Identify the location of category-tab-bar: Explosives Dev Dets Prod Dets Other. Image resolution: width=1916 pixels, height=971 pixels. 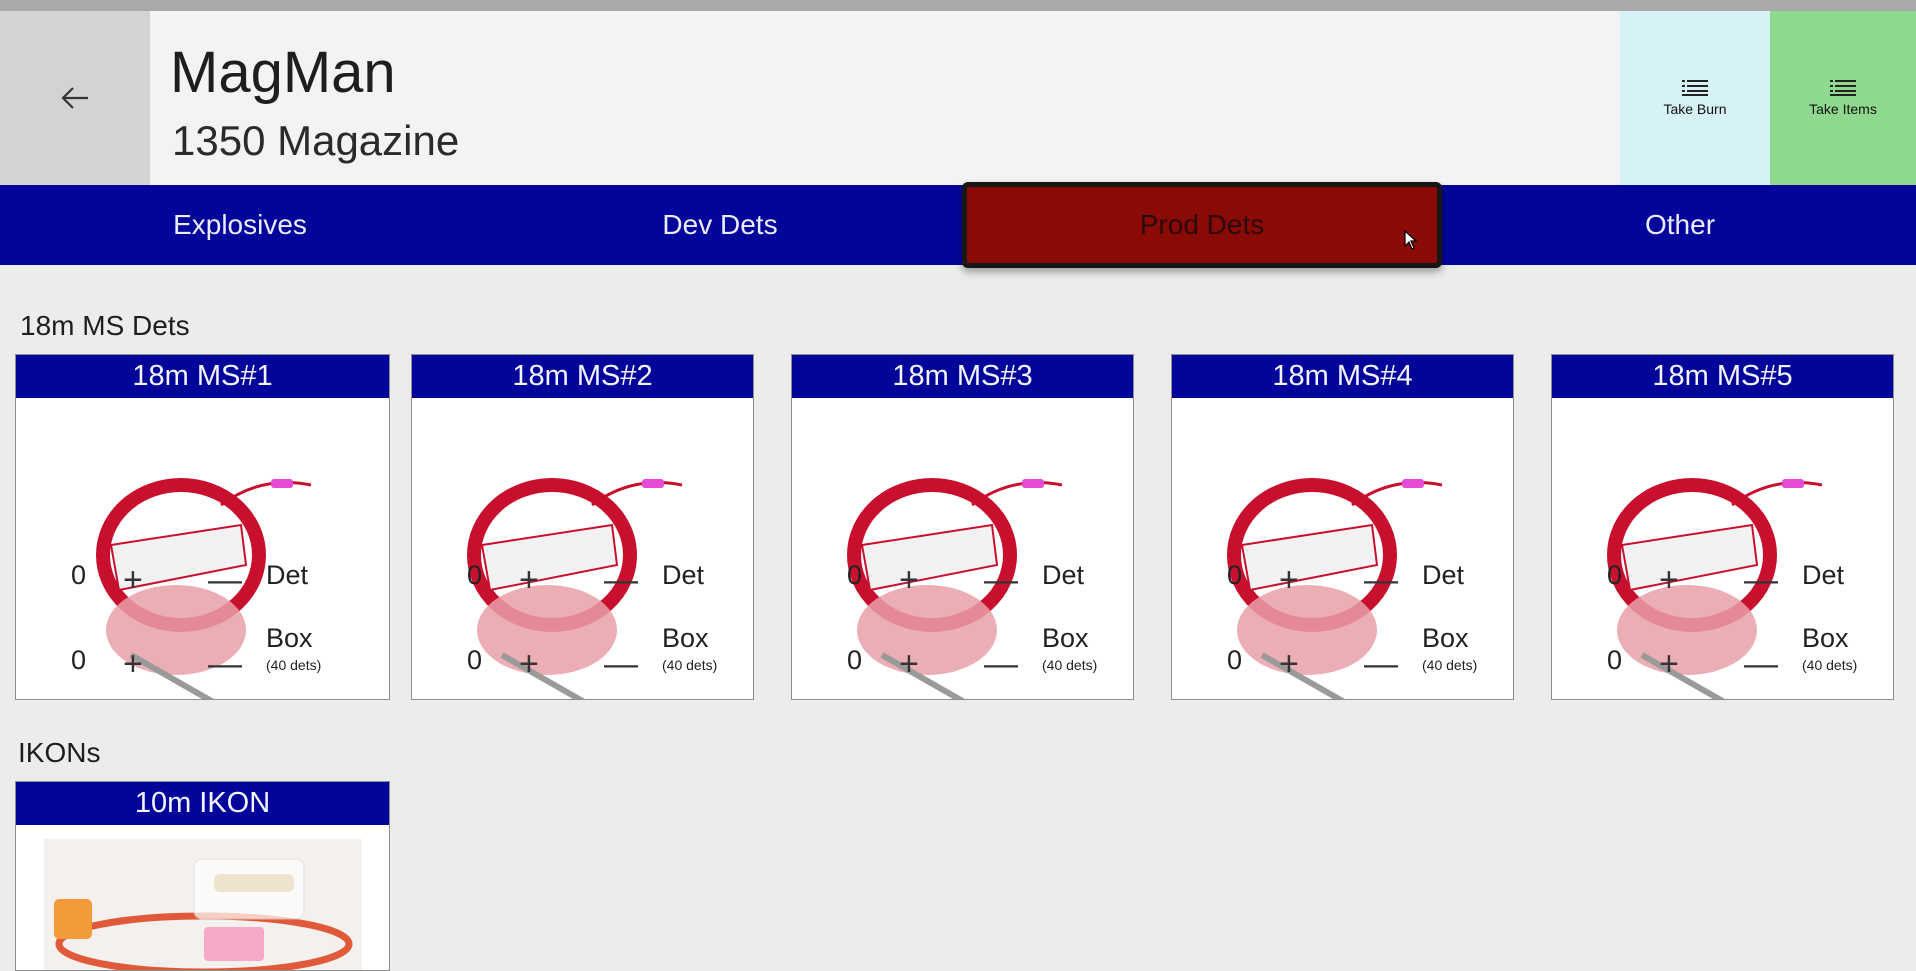
(958, 225).